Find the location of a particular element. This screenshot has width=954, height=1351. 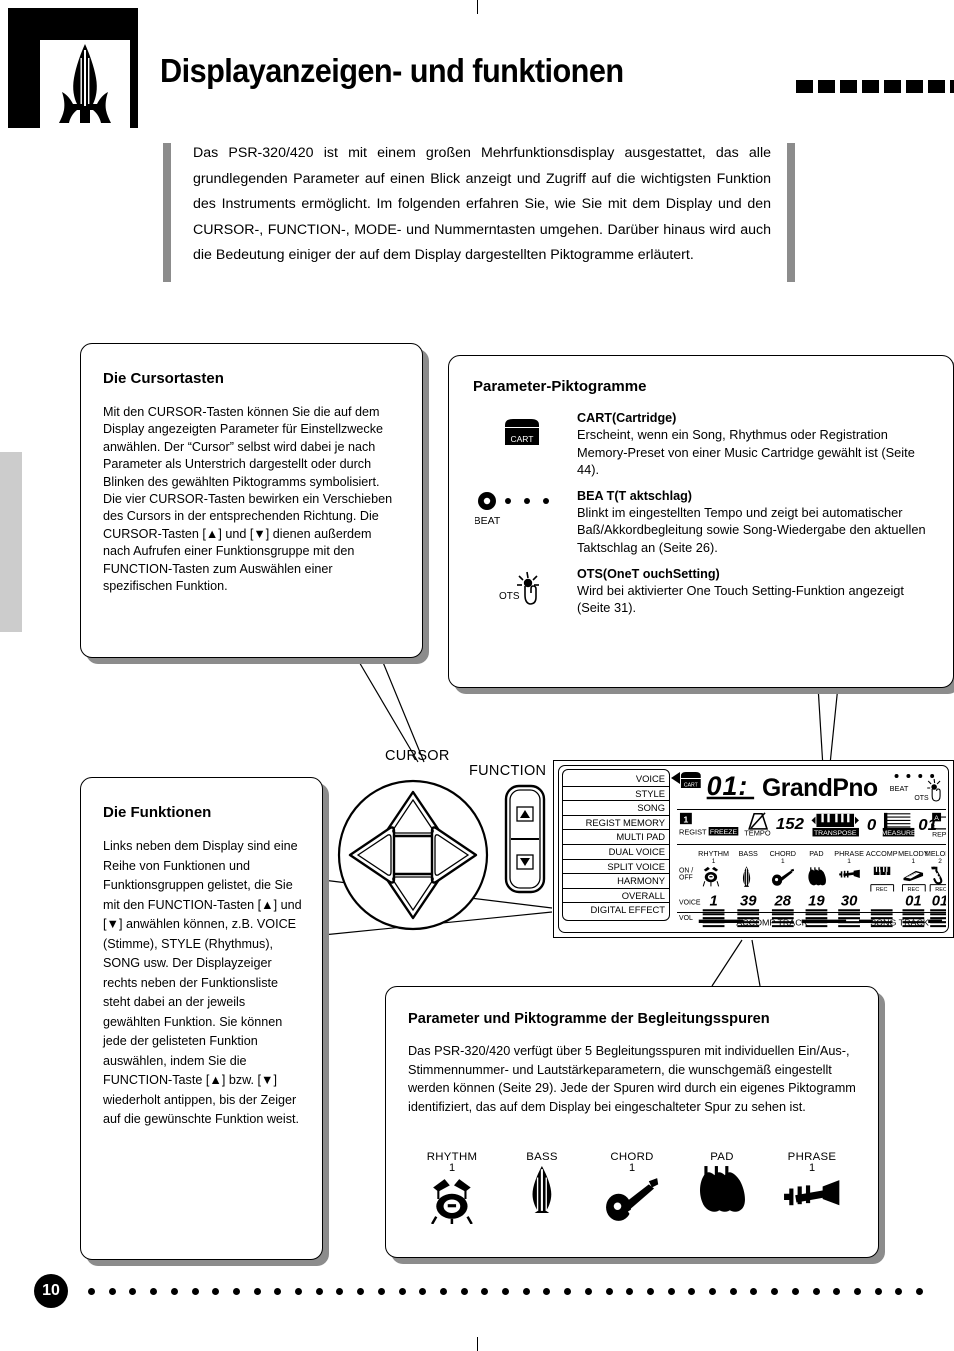

lcd-voice-value-rhythm: 1 is located at coordinates (713, 901).